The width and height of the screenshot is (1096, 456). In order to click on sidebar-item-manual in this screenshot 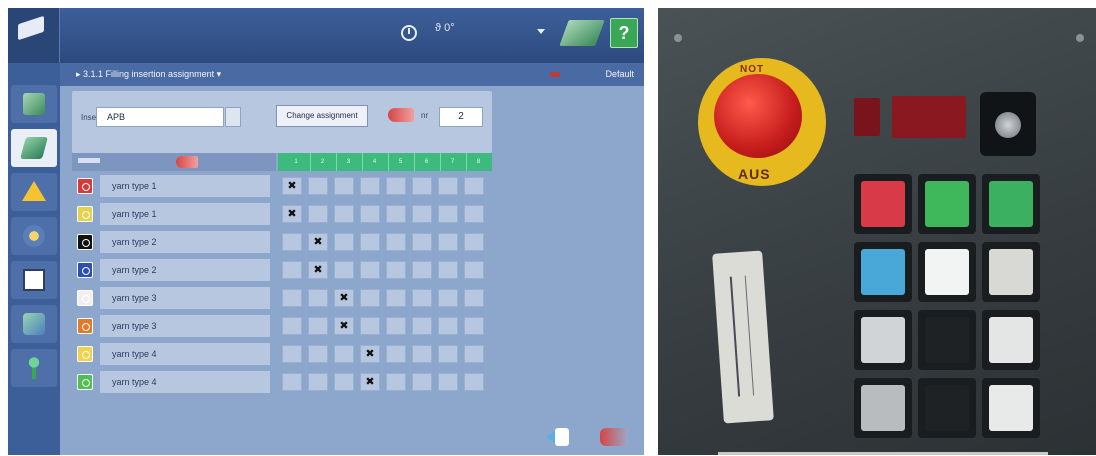, I will do `click(34, 280)`.